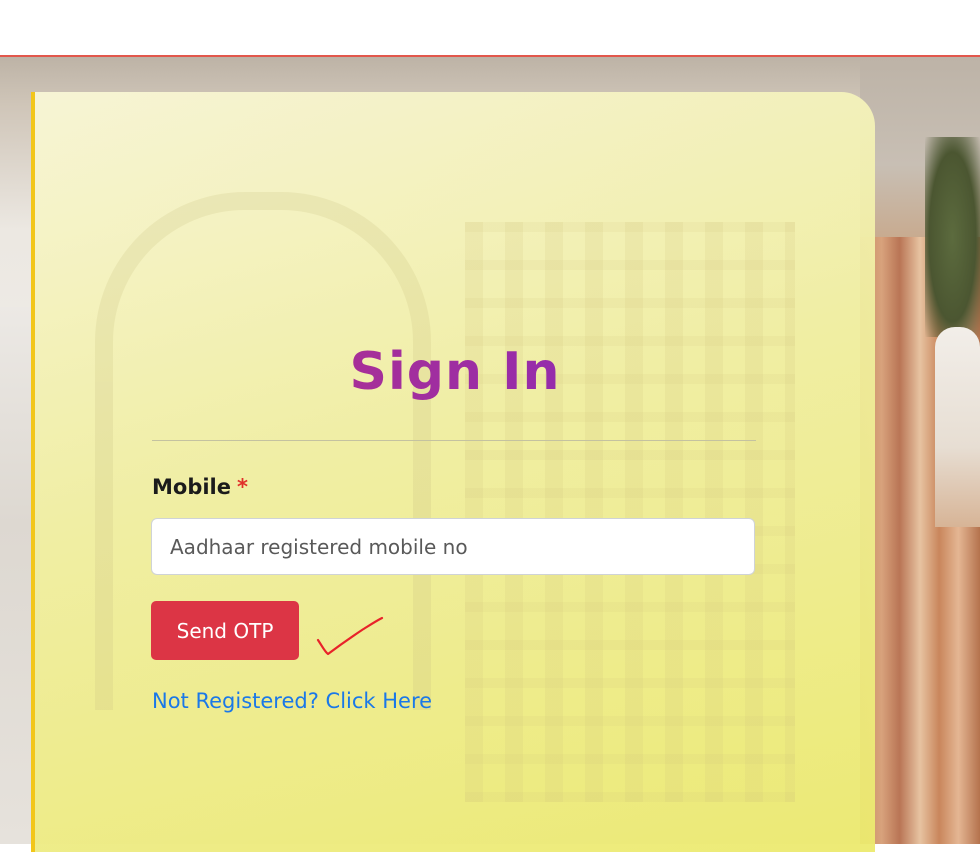 This screenshot has height=852, width=980. What do you see at coordinates (453, 546) in the screenshot?
I see `mobile-input` at bounding box center [453, 546].